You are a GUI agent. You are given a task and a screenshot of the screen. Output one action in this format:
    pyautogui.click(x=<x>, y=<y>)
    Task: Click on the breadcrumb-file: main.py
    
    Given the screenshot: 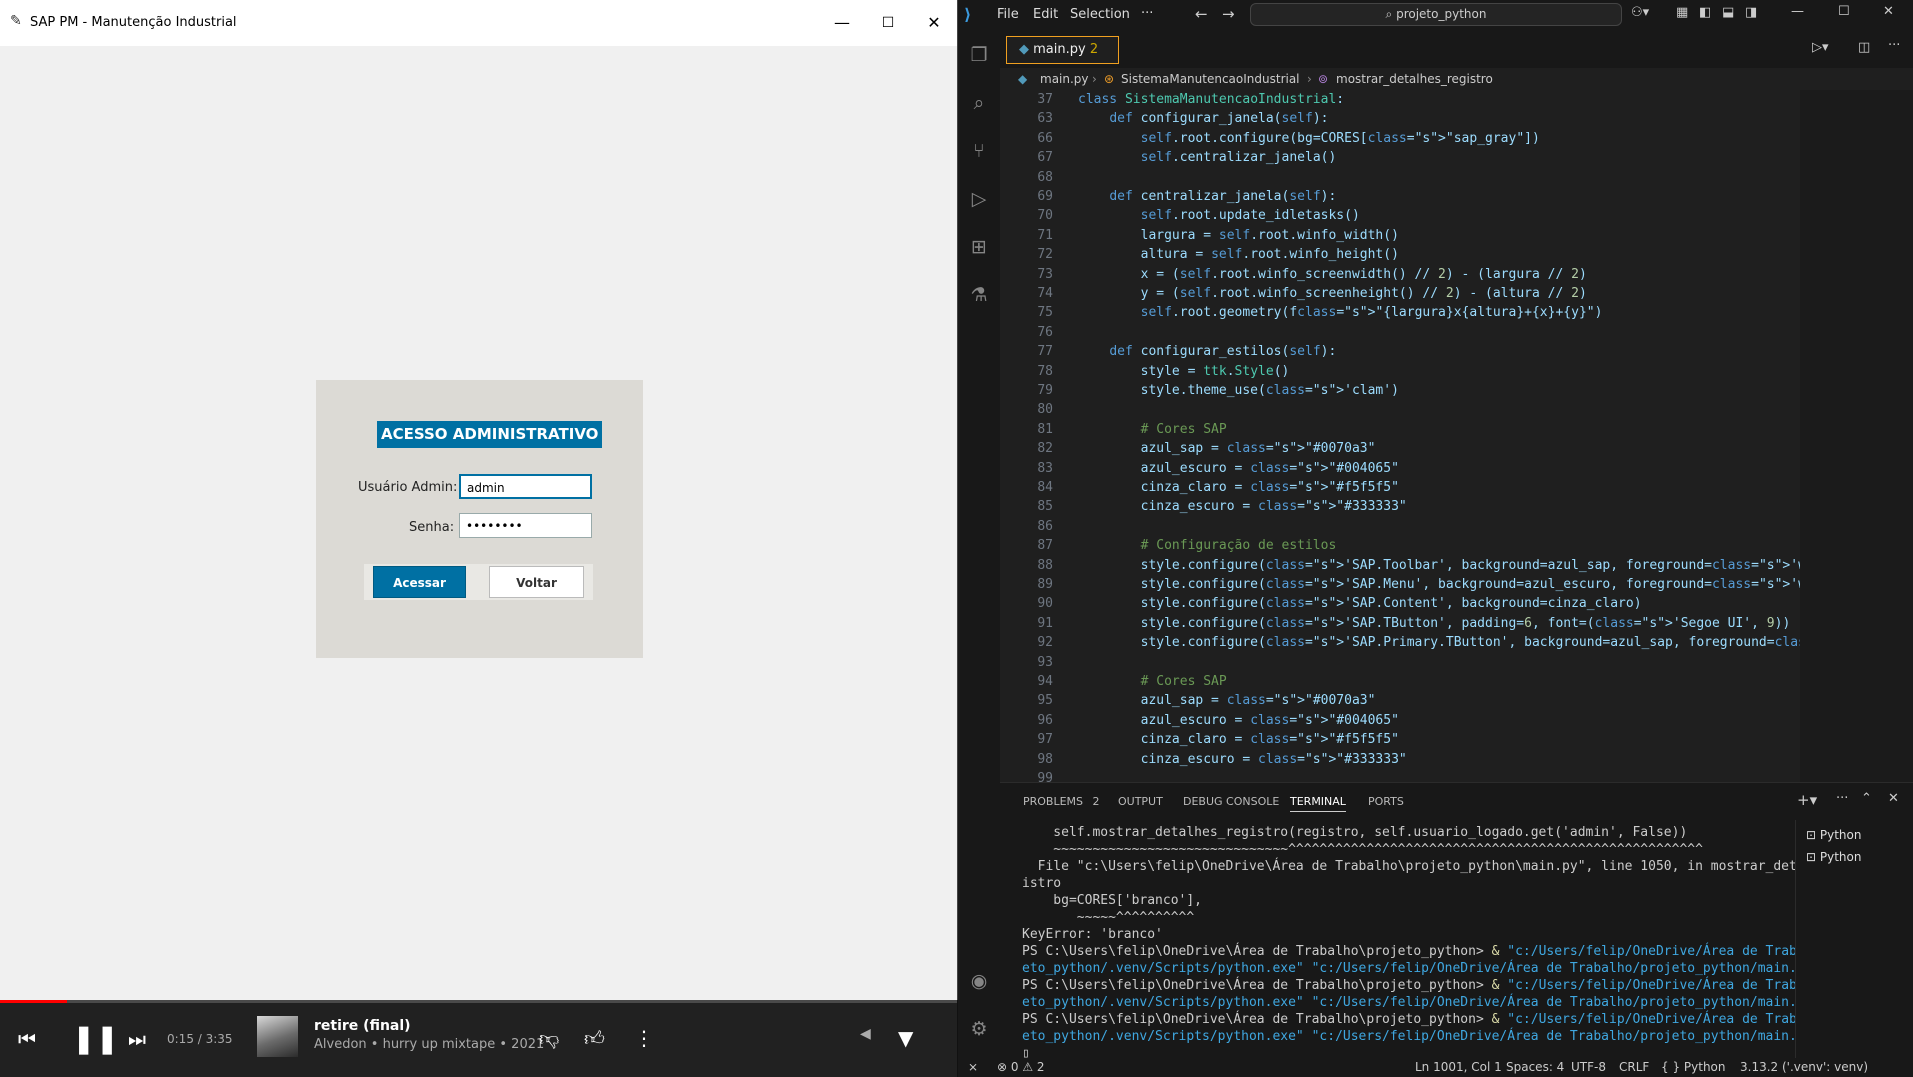 What is the action you would take?
    pyautogui.click(x=1064, y=79)
    